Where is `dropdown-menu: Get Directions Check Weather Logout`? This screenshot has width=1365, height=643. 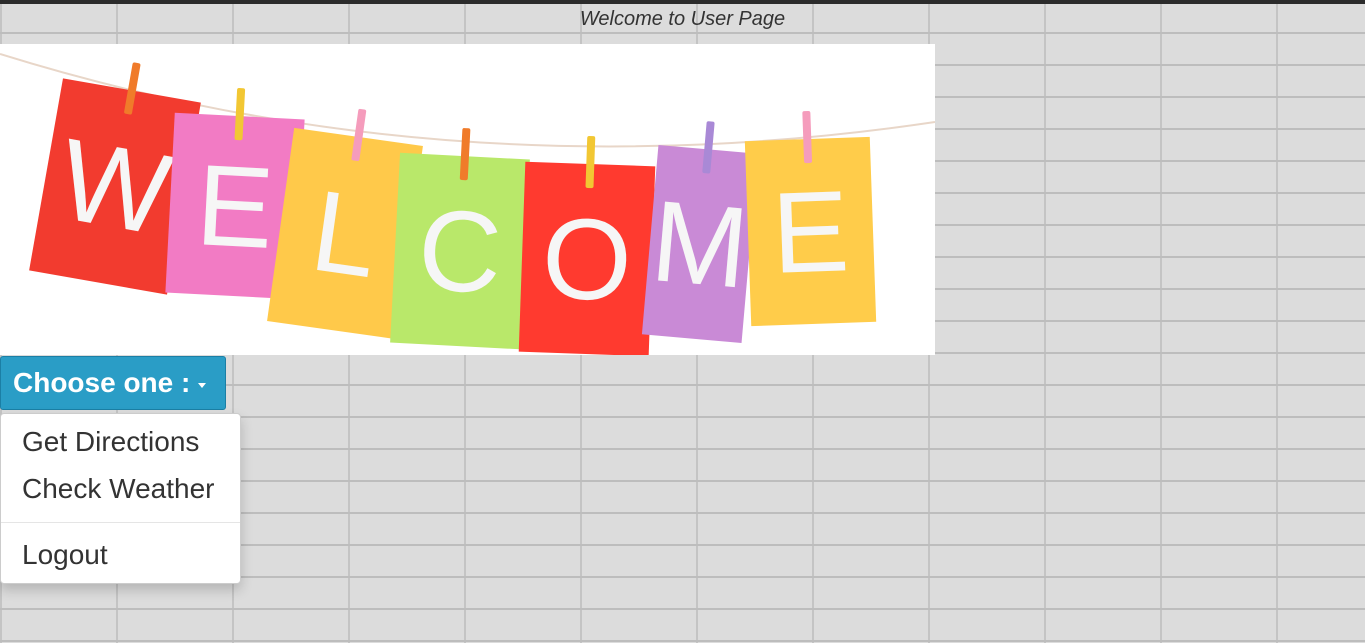
dropdown-menu: Get Directions Check Weather Logout is located at coordinates (120, 498).